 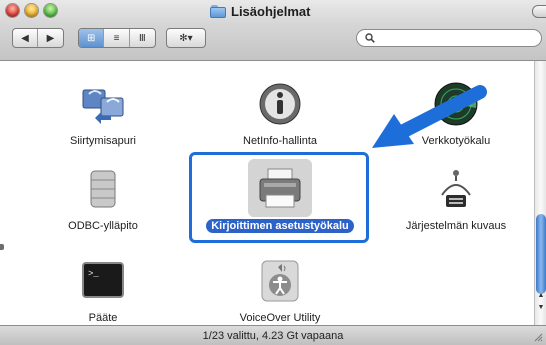 What do you see at coordinates (541, 295) in the screenshot?
I see `scroll-up-arrow-icon: ▲` at bounding box center [541, 295].